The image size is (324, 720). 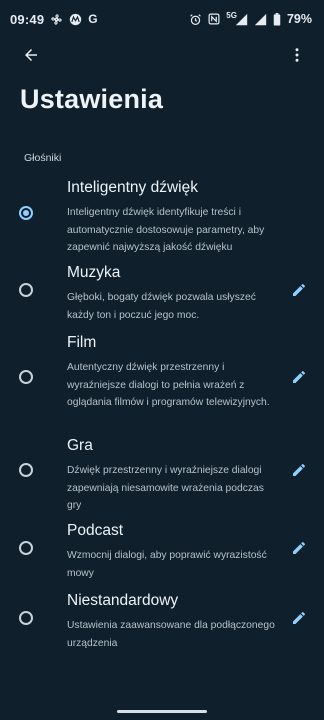 I want to click on google-icon: G, so click(x=93, y=19).